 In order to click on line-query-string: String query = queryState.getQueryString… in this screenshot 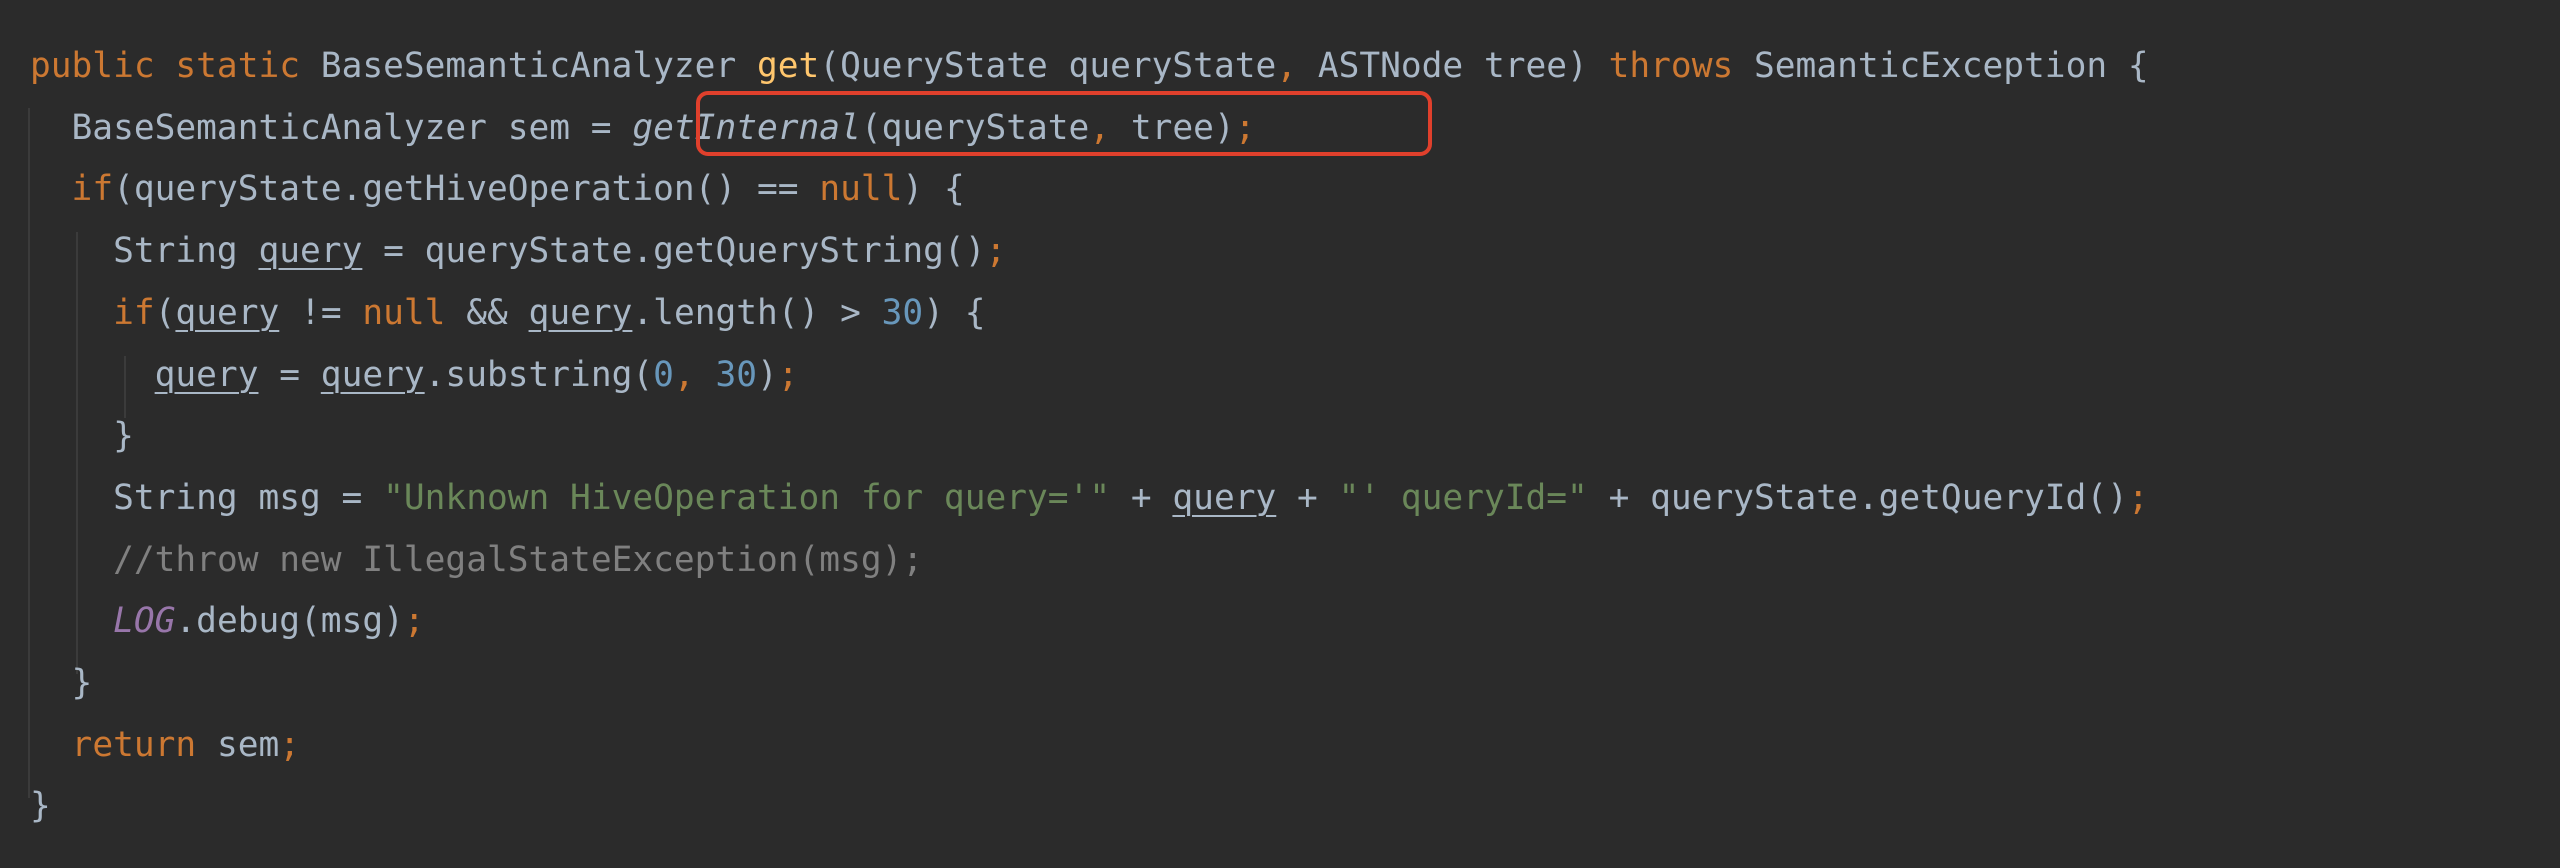, I will do `click(518, 251)`.